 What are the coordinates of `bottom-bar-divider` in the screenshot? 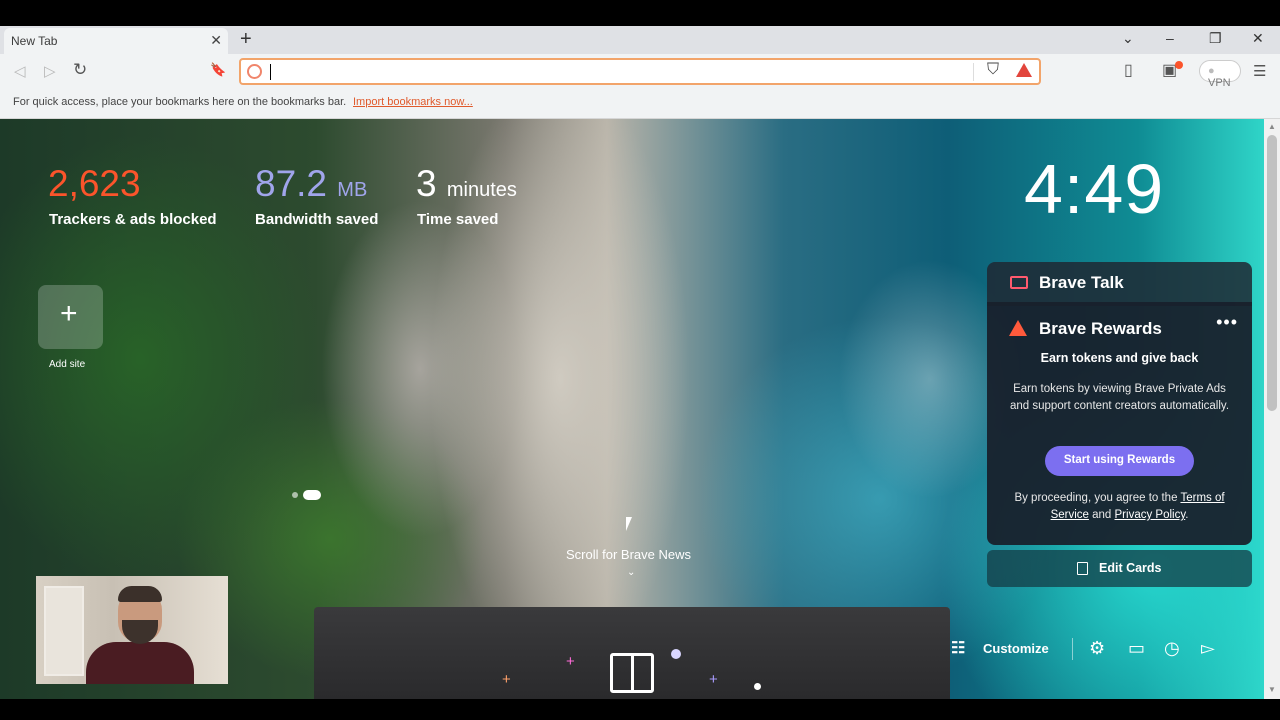 It's located at (1072, 649).